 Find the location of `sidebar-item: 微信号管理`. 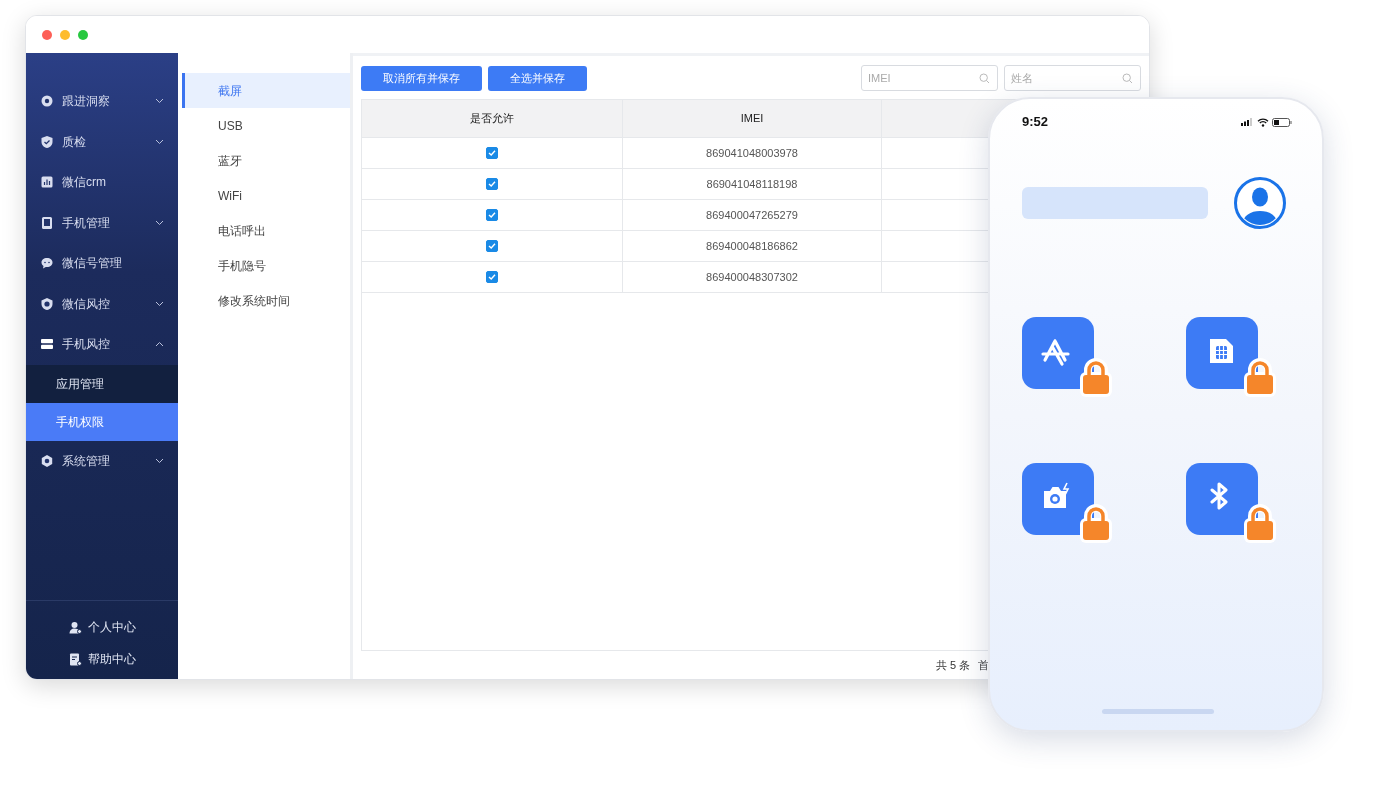

sidebar-item: 微信号管理 is located at coordinates (102, 263).